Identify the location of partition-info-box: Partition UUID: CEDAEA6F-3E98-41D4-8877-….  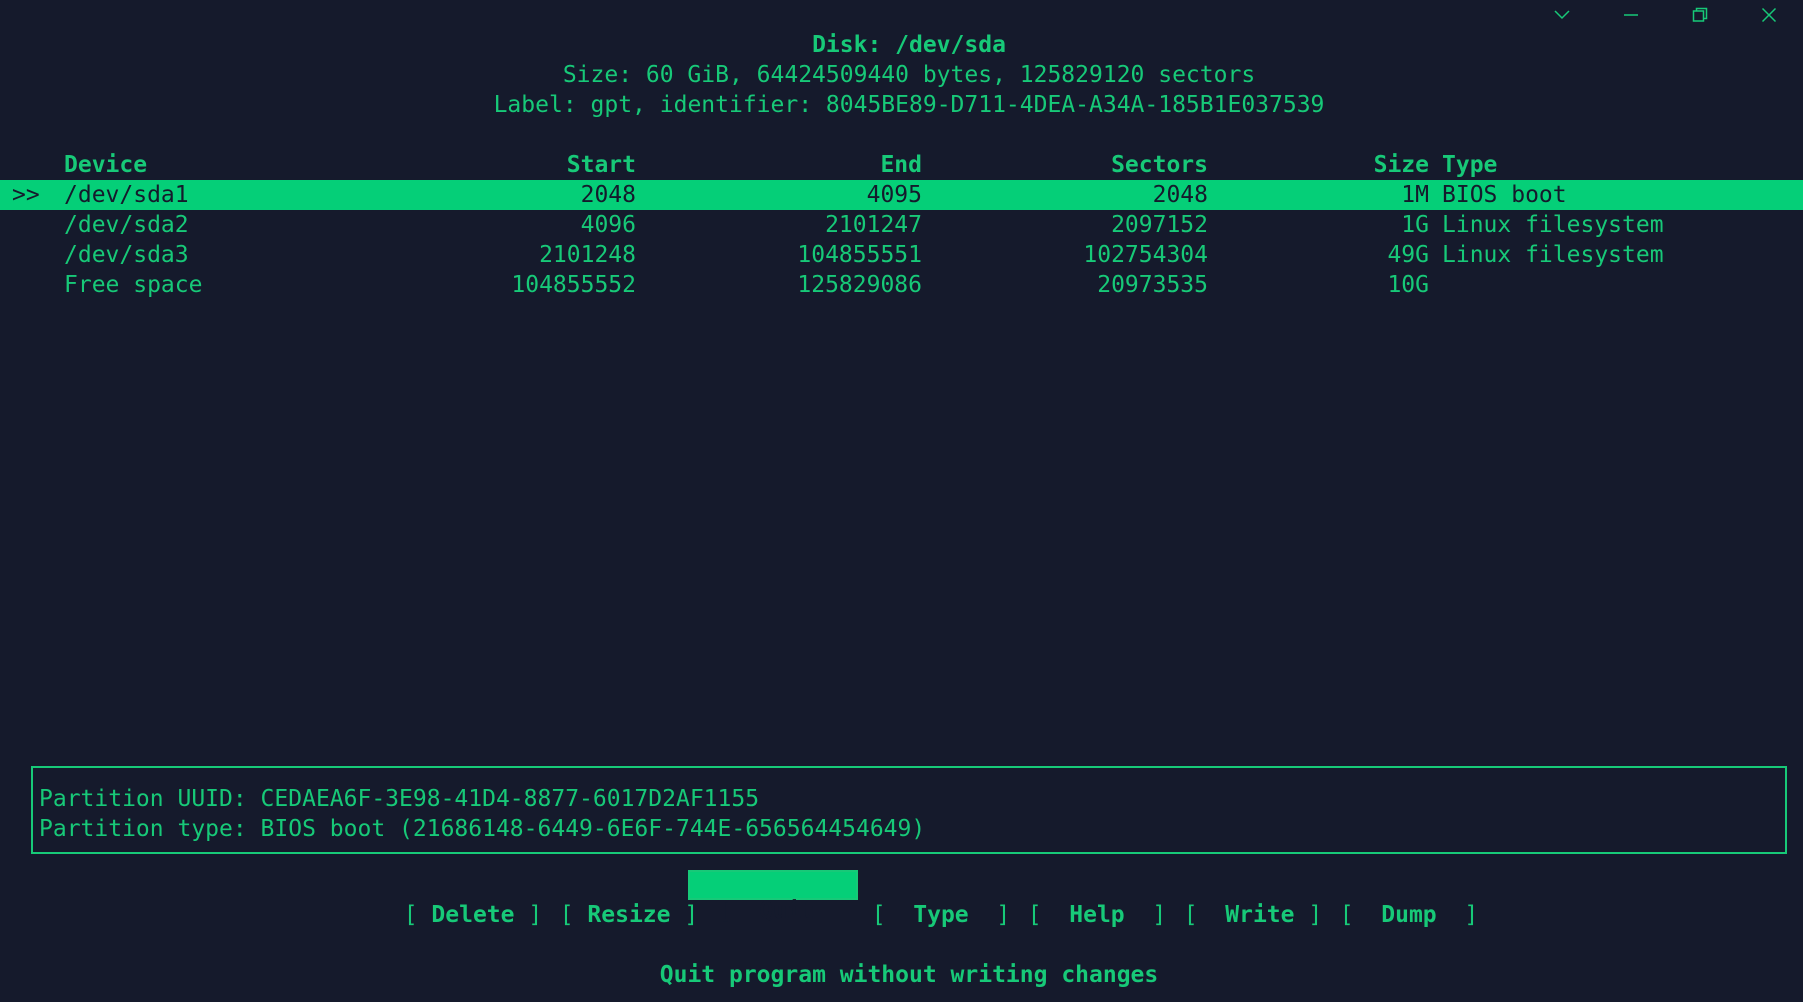
(909, 810).